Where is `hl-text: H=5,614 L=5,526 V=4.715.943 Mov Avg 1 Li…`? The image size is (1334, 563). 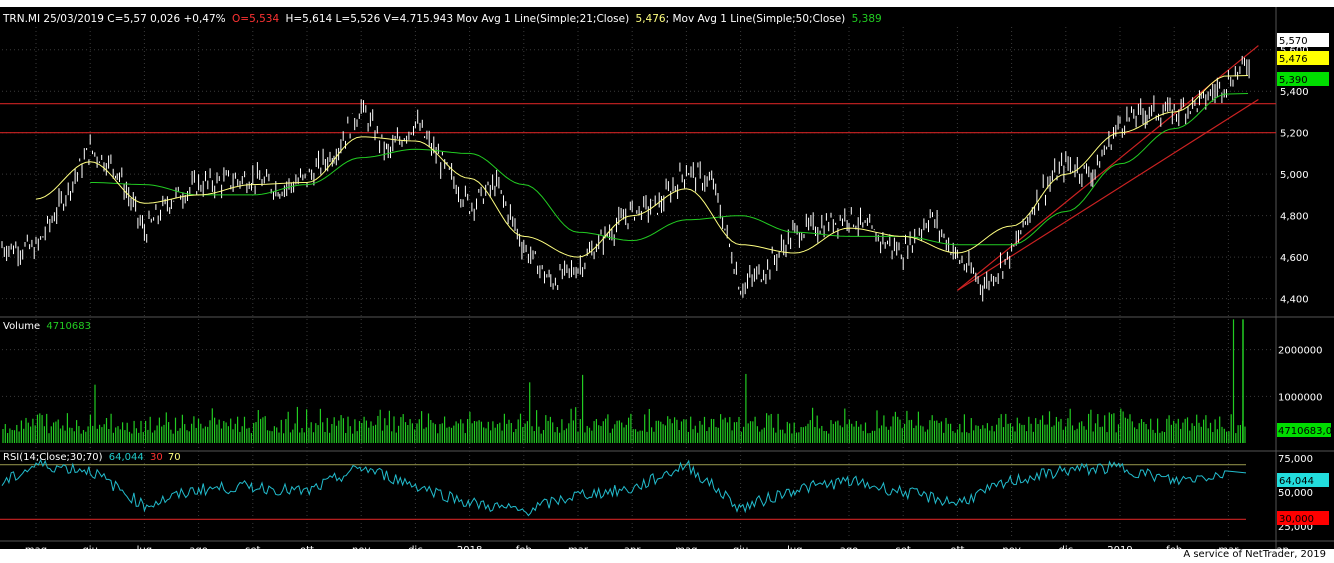 hl-text: H=5,614 L=5,526 V=4.715.943 Mov Avg 1 Li… is located at coordinates (457, 19).